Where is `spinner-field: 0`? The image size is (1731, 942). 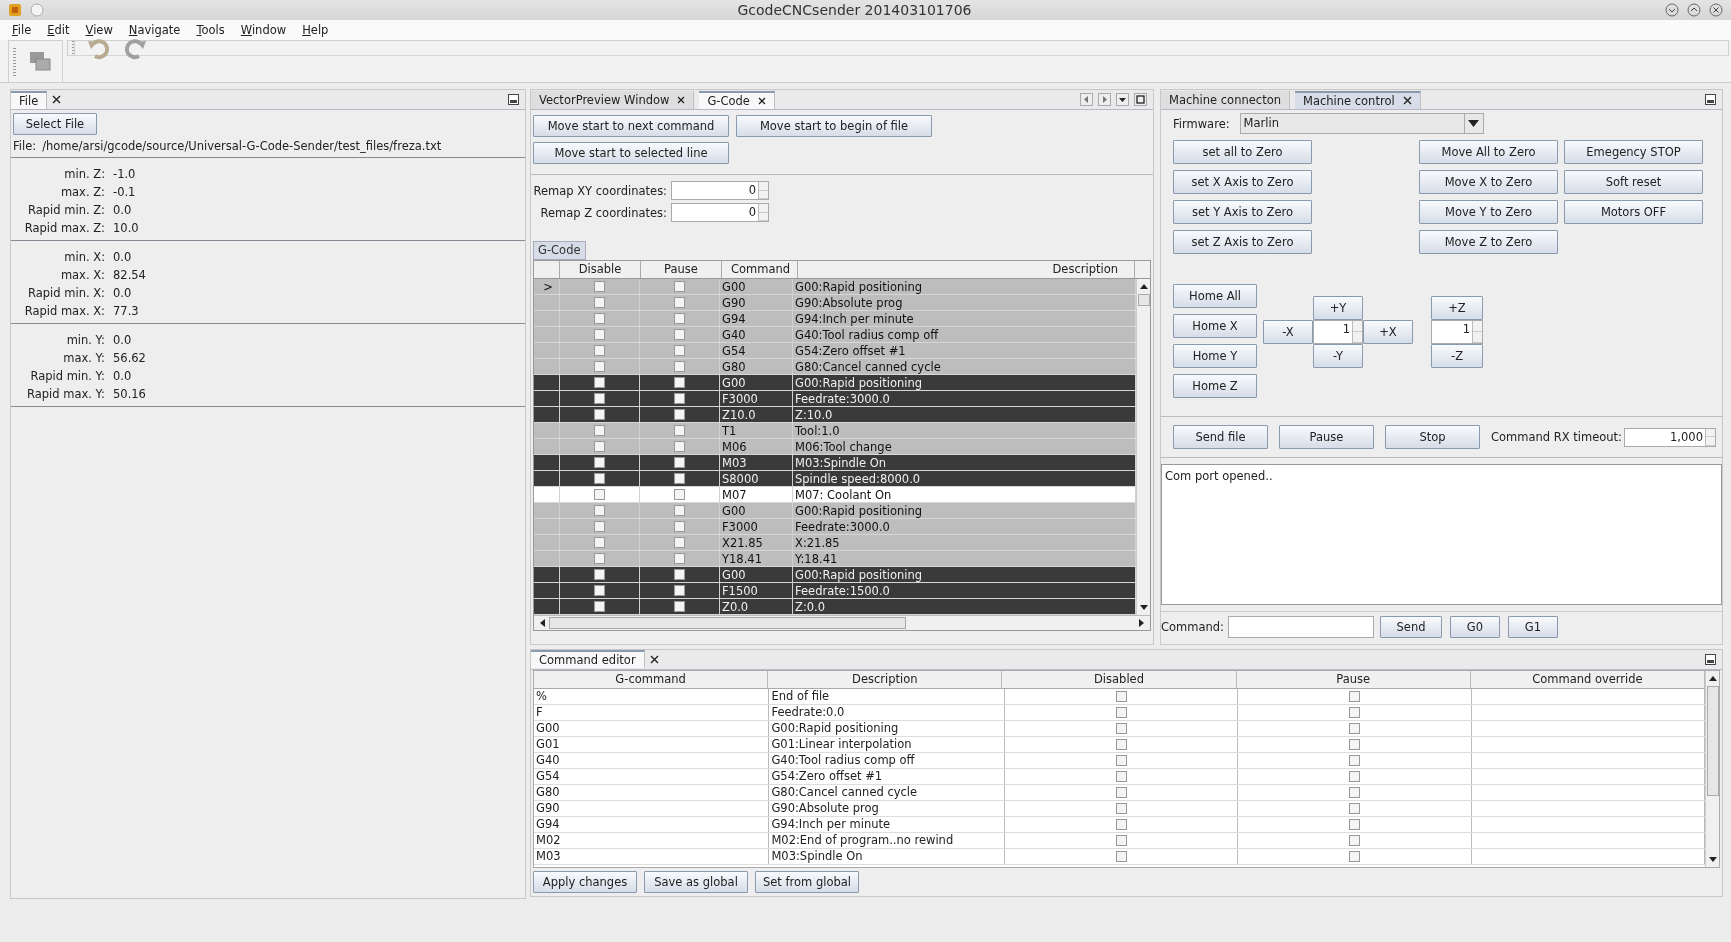 spinner-field: 0 is located at coordinates (720, 190).